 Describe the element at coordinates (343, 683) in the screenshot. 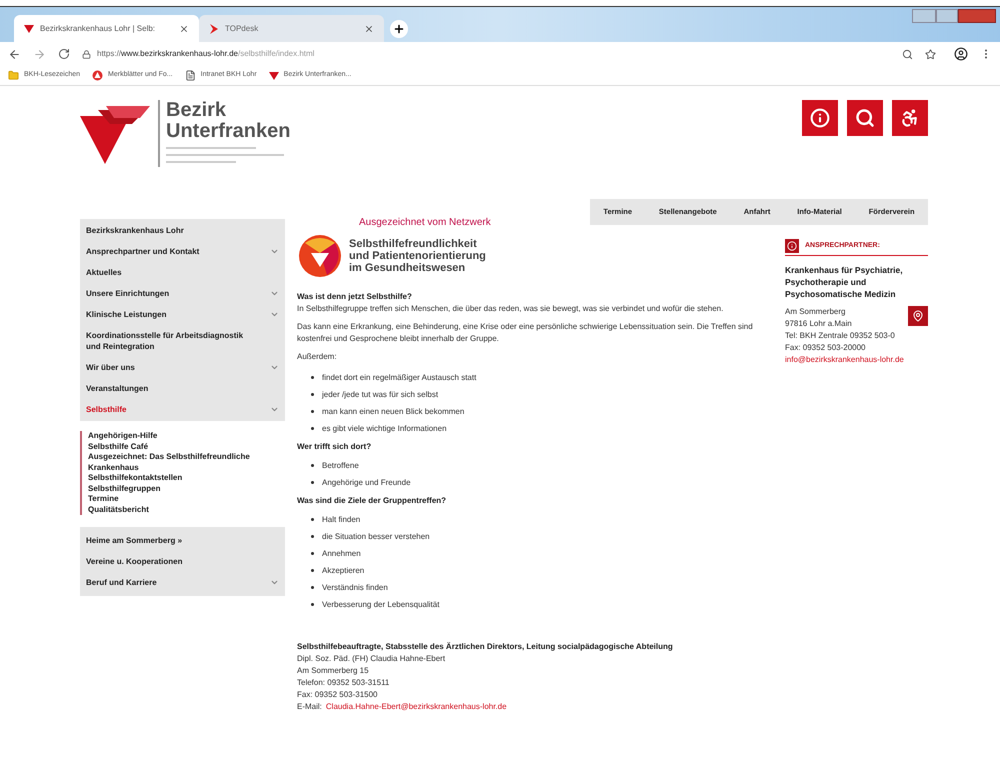

I see `contact-line: Telefon: 09352 503-31511` at that location.